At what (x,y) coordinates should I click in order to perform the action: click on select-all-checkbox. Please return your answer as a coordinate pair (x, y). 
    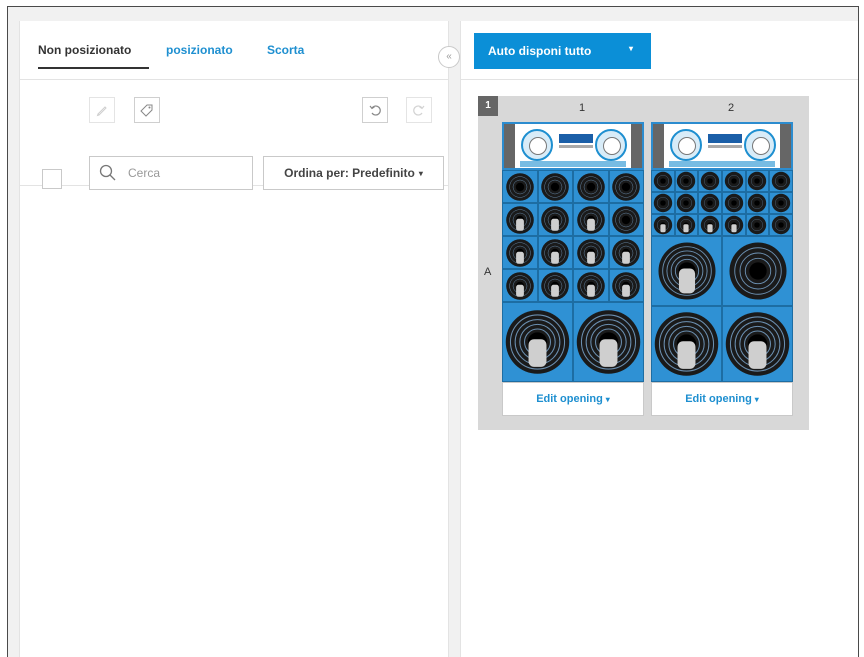
    Looking at the image, I should click on (52, 179).